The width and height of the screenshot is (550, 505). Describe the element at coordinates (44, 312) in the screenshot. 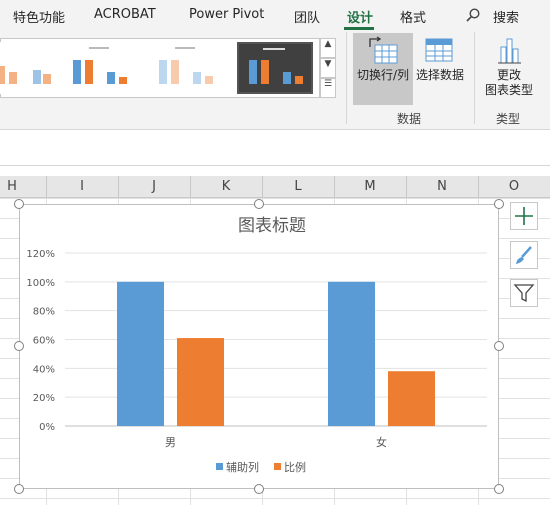

I see `y-tick-label: 80%` at that location.